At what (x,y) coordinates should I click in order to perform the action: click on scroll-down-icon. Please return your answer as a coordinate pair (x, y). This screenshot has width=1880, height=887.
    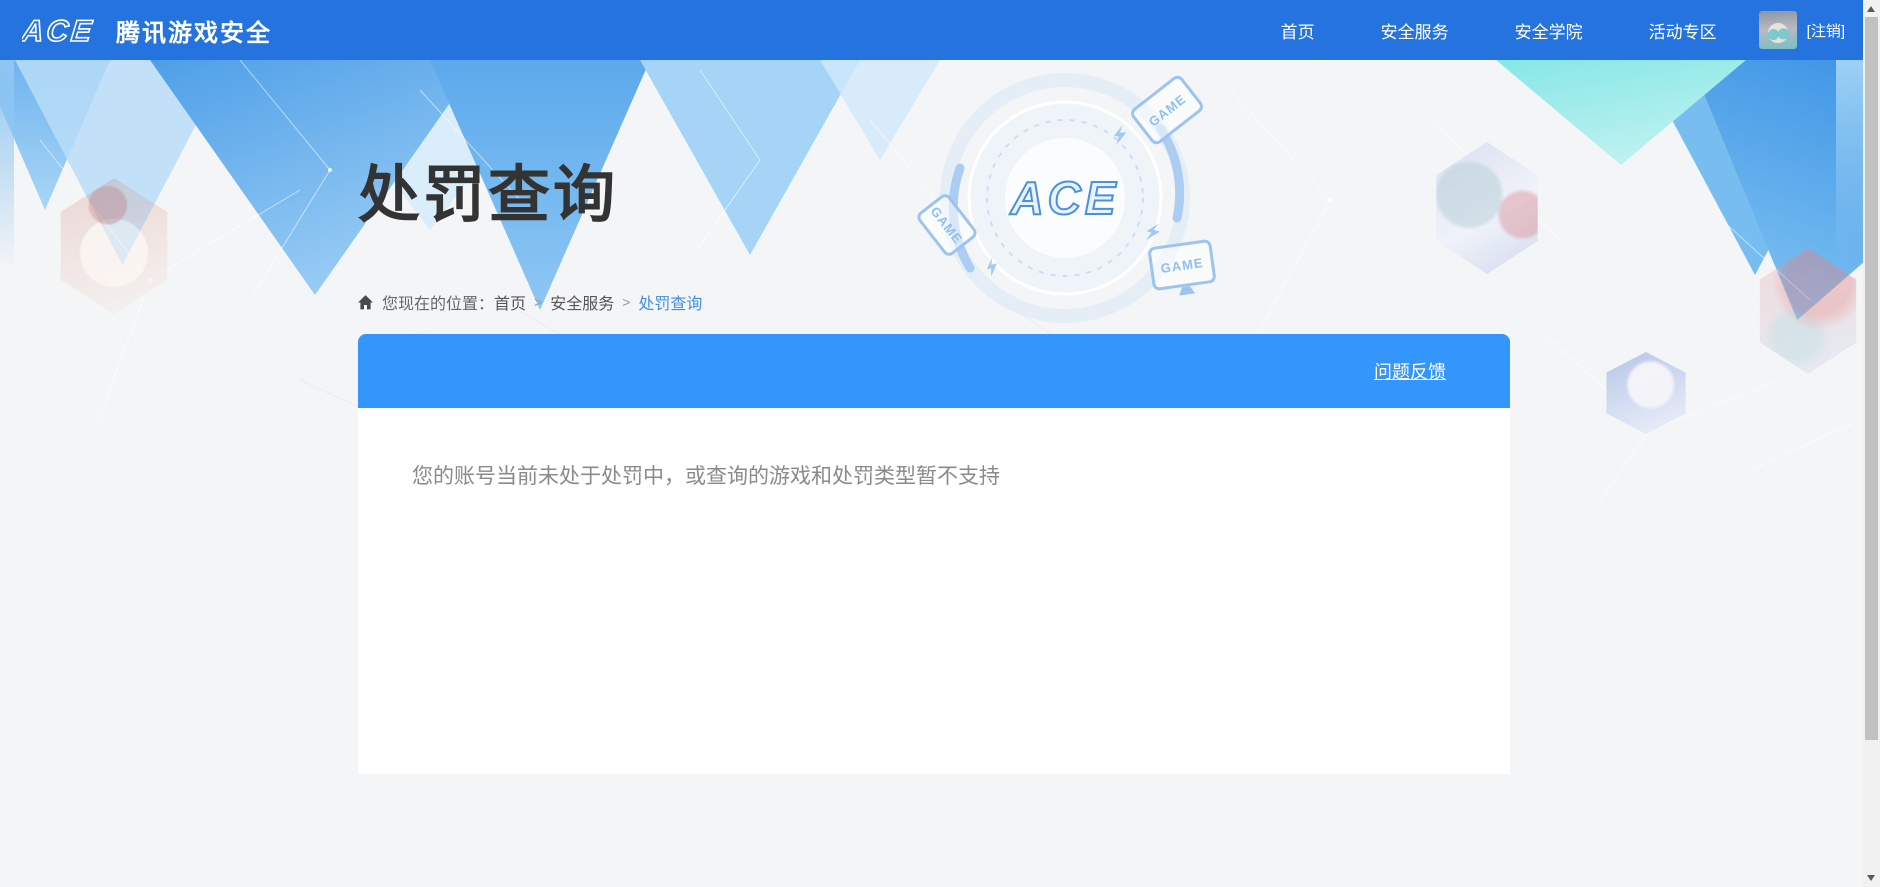
    Looking at the image, I should click on (1871, 878).